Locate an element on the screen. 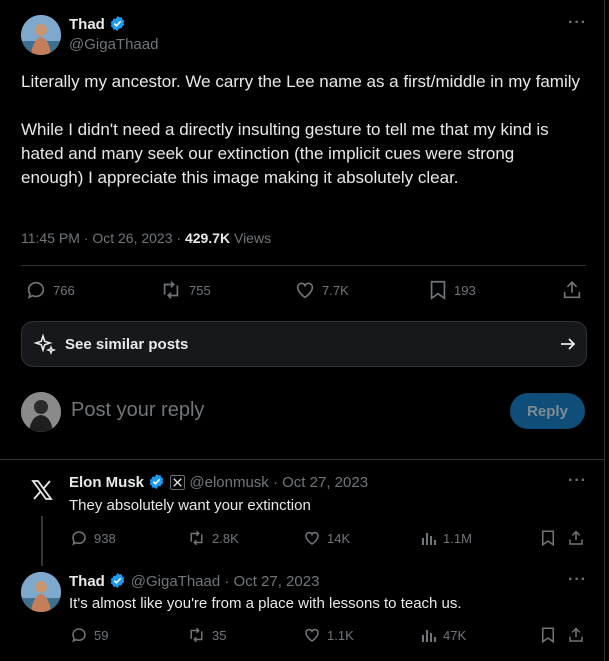  reply-header: Elon Musk @elonmusk · Oct 27, 2023 is located at coordinates (218, 484).